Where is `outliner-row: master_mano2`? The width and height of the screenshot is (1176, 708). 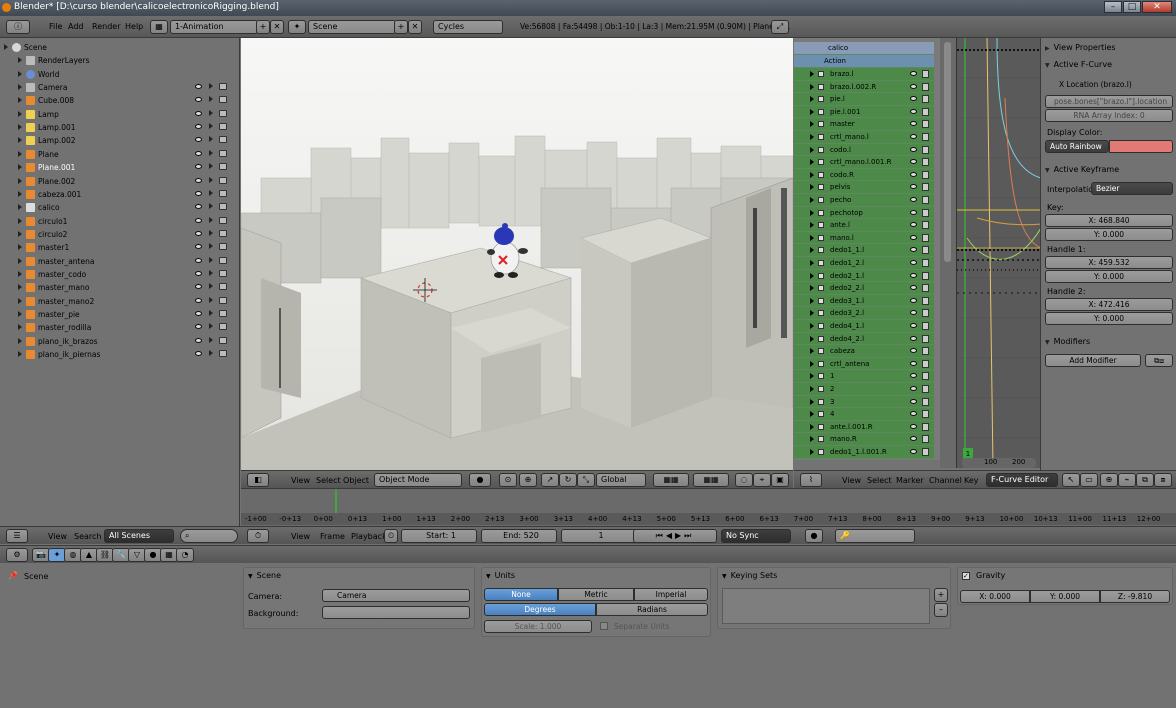
outliner-row: master_mano2 is located at coordinates (120, 301).